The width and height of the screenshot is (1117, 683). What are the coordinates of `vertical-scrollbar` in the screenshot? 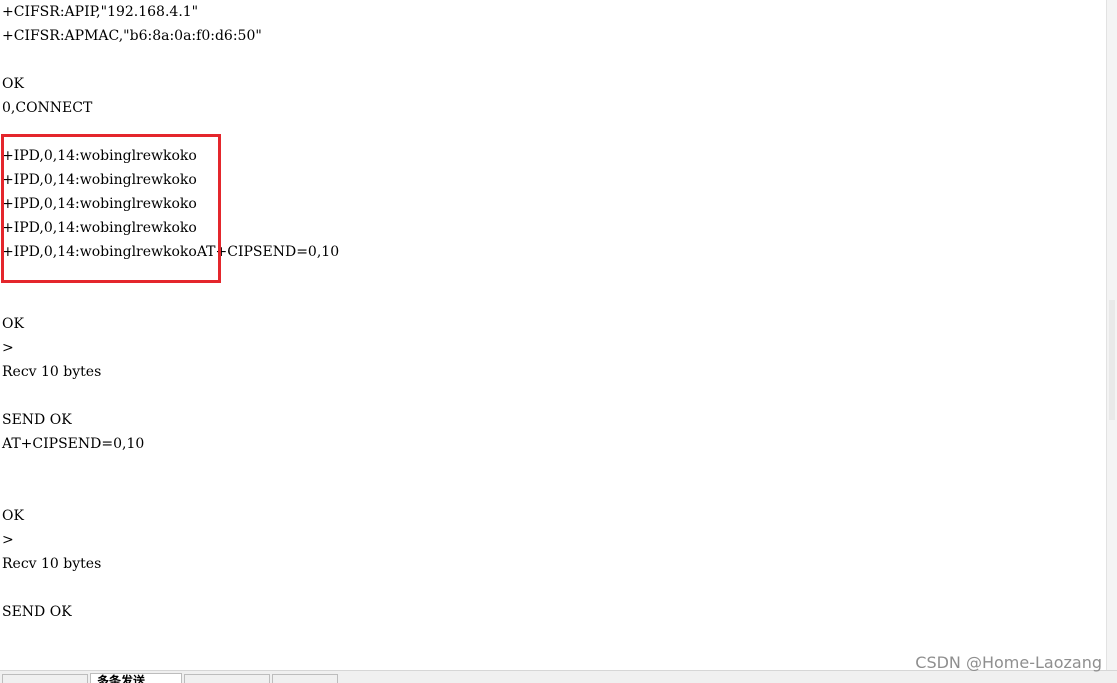 It's located at (1111, 335).